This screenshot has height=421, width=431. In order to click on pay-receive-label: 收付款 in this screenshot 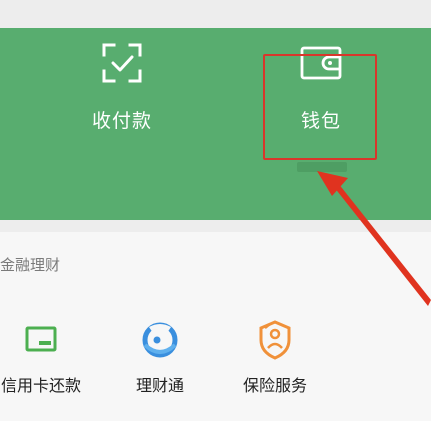, I will do `click(121, 121)`.